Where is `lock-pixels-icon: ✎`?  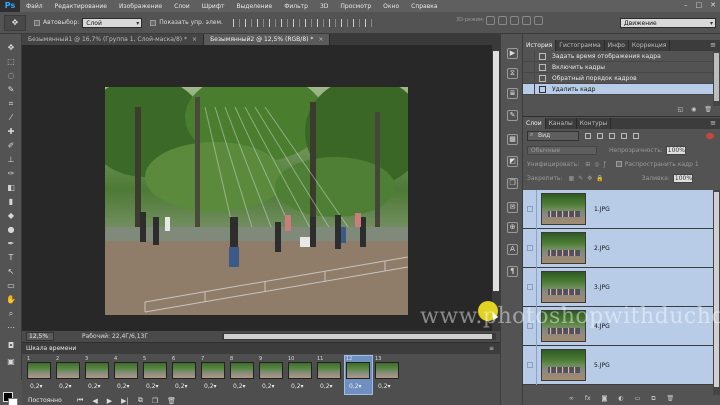
lock-pixels-icon: ✎ is located at coordinates (580, 178).